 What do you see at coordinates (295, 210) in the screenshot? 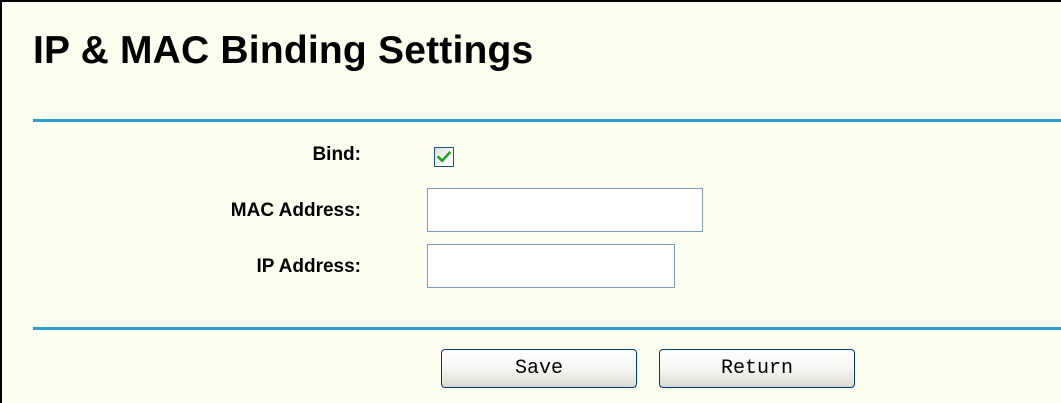
I see `mac-address-label: MAC Address:` at bounding box center [295, 210].